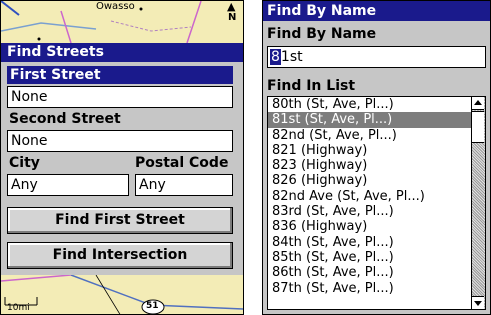 The width and height of the screenshot is (491, 315). I want to click on north-indicator: N, so click(232, 17).